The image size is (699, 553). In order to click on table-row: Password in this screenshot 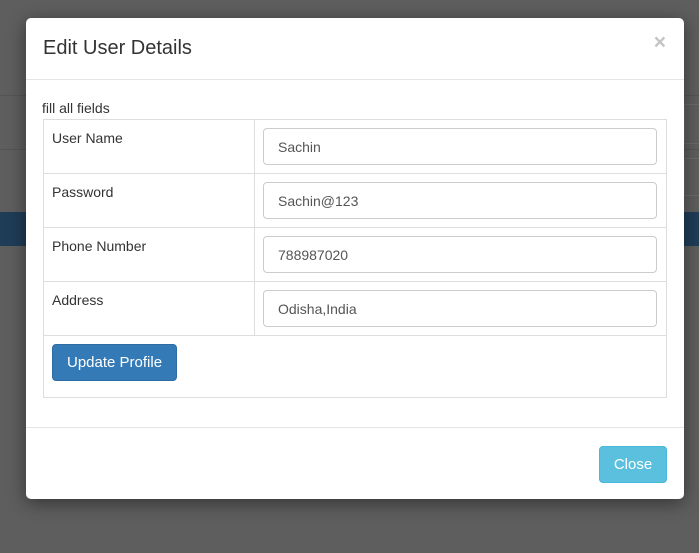, I will do `click(355, 200)`.